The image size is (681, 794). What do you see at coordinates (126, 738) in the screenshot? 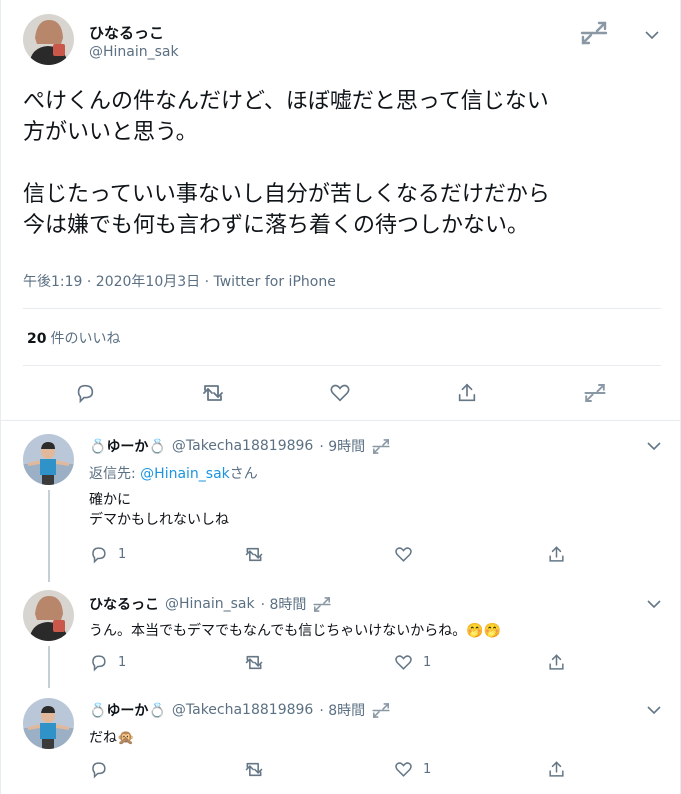
I see `emoji-text: 🙊` at bounding box center [126, 738].